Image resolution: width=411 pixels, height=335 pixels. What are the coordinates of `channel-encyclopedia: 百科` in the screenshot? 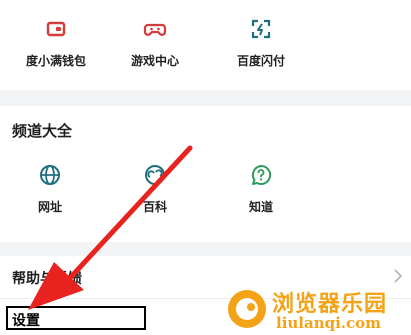 It's located at (155, 187).